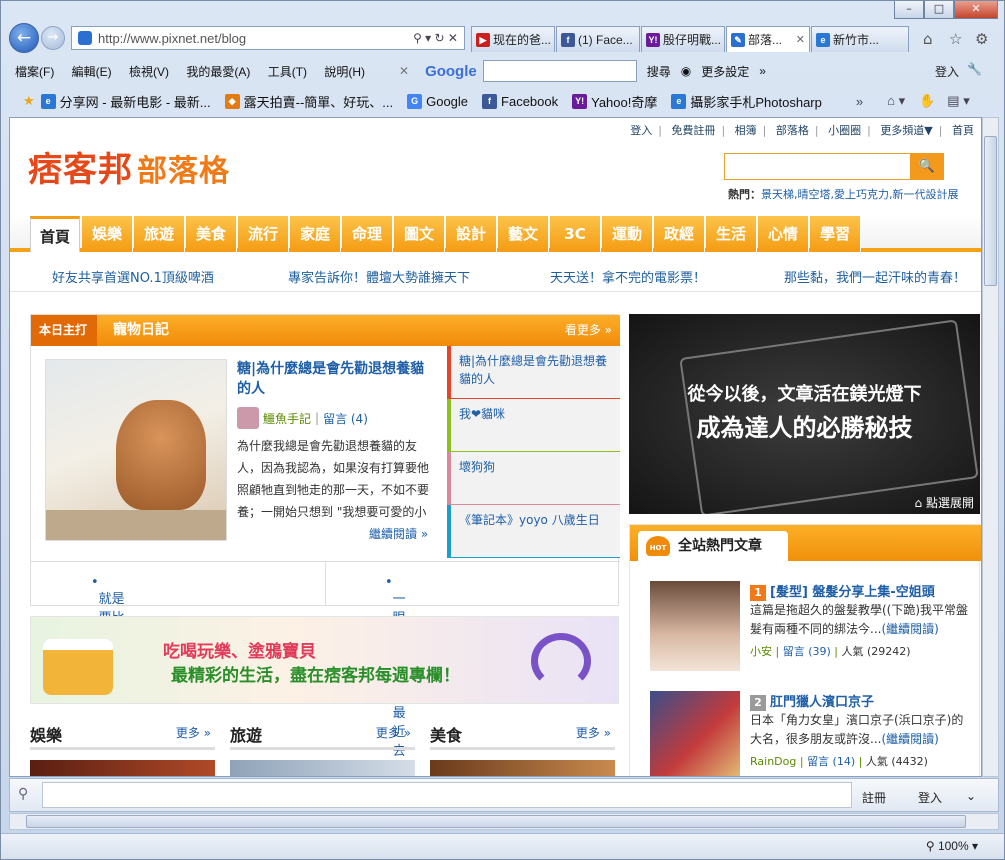 This screenshot has width=1005, height=860. What do you see at coordinates (398, 533) in the screenshot?
I see `read-more-link: 繼續閱讀 »` at bounding box center [398, 533].